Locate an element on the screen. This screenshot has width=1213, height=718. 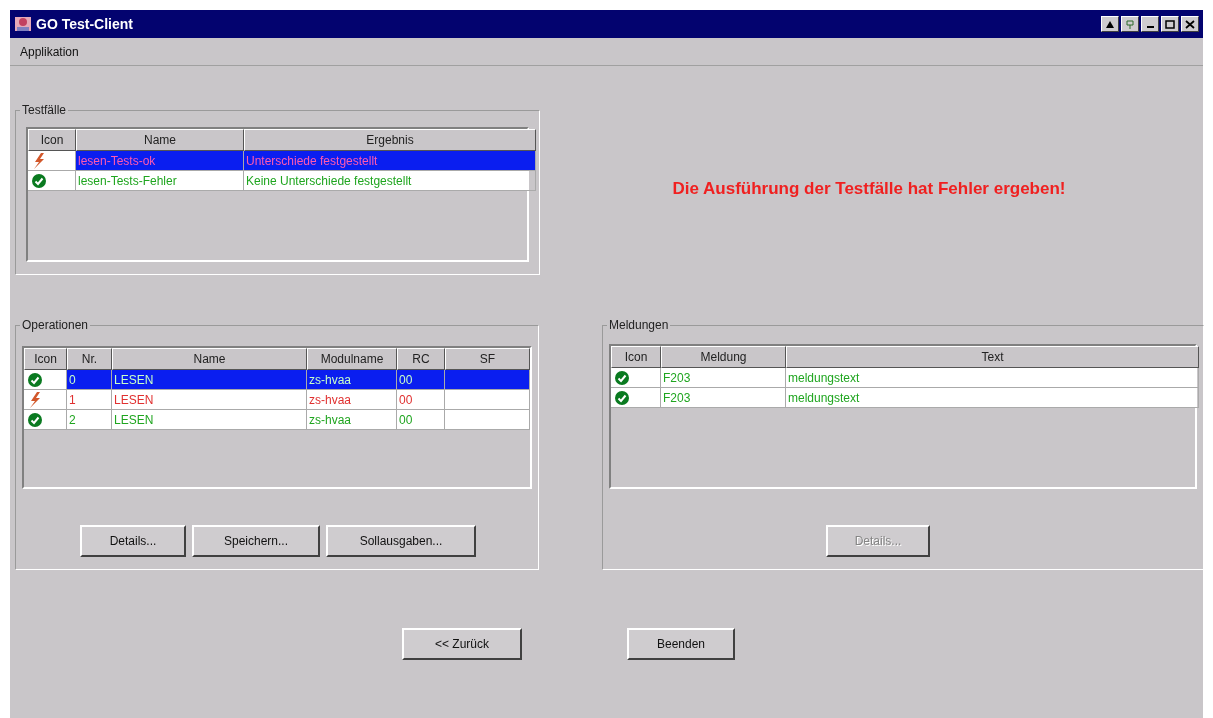
column-header: SF is located at coordinates (487, 359).